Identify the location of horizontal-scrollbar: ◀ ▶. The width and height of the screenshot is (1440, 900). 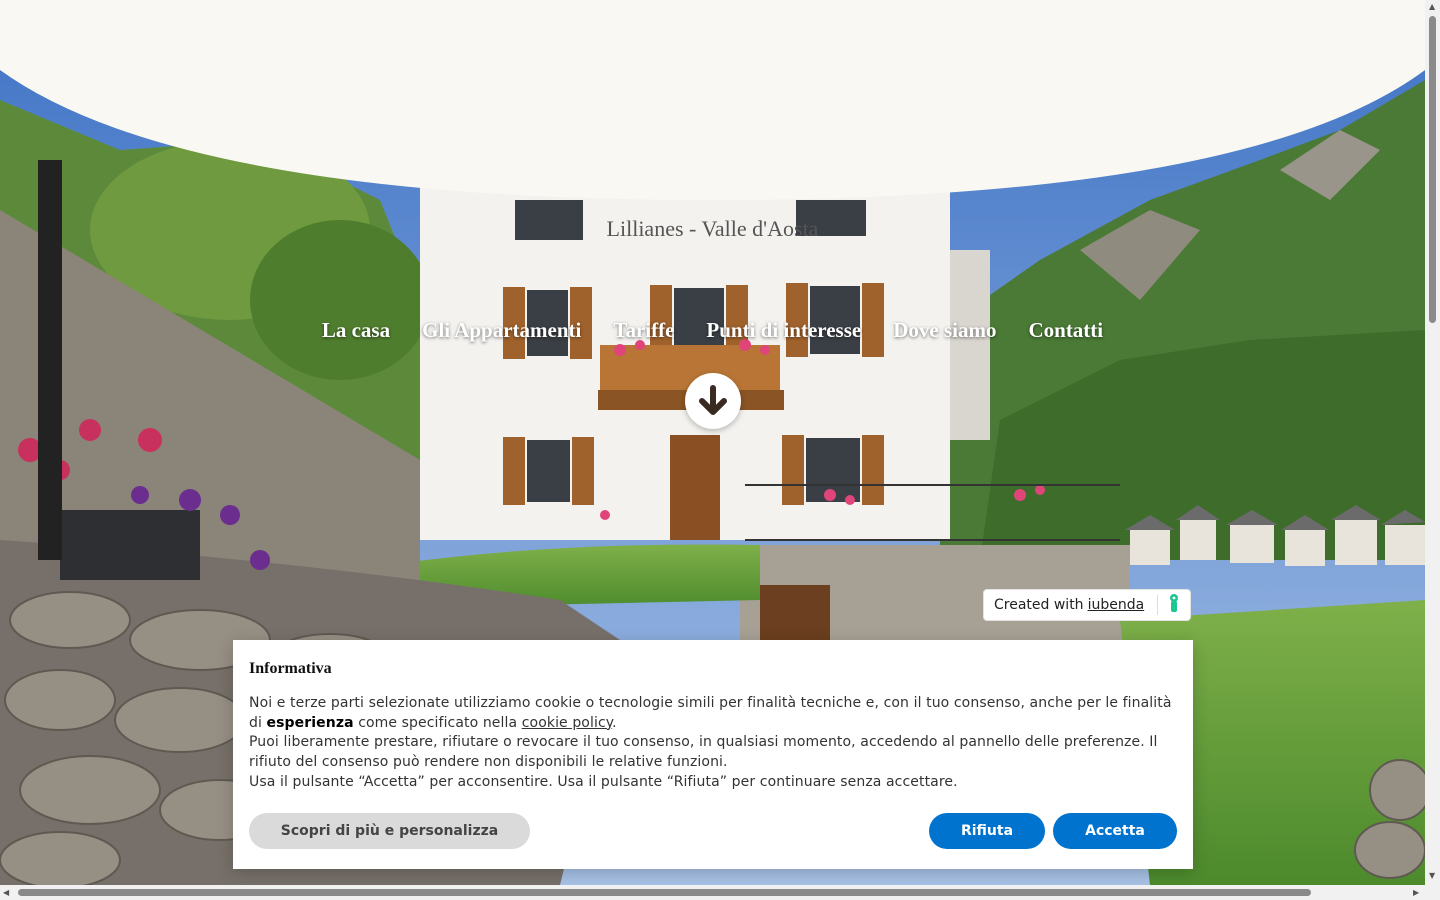
(712, 892).